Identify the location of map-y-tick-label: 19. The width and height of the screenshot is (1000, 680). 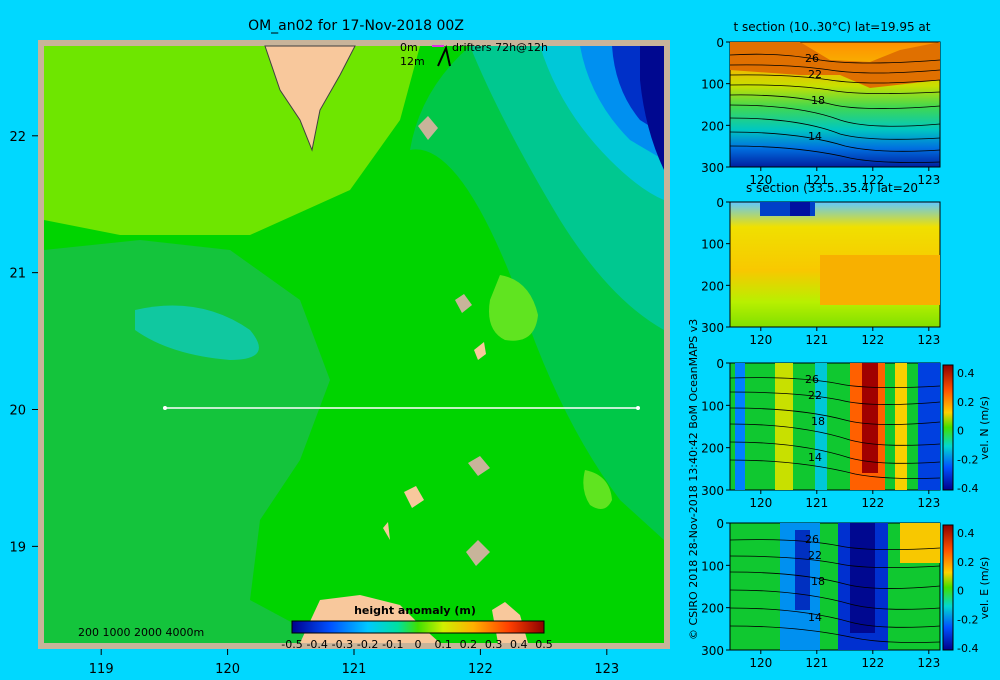
(17, 547).